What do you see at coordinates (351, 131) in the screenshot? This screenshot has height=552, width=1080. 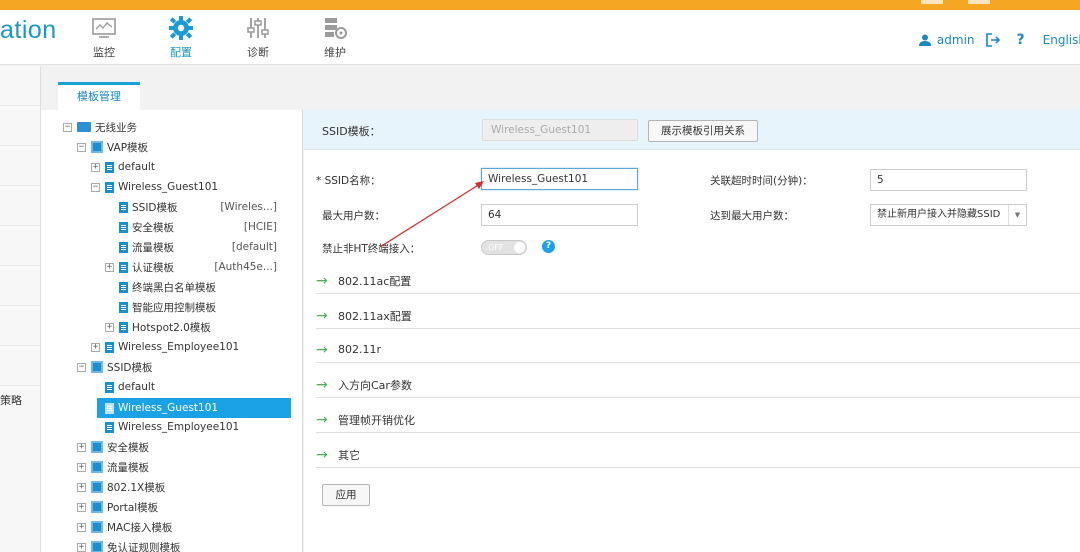 I see `template-label: SSID模板：` at bounding box center [351, 131].